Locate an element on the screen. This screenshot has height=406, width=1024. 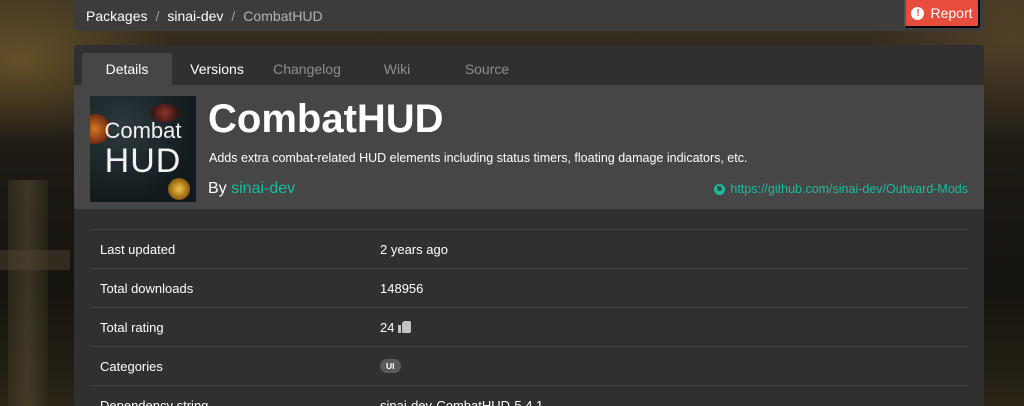
breadcrumb-author: sinai-dev is located at coordinates (195, 16).